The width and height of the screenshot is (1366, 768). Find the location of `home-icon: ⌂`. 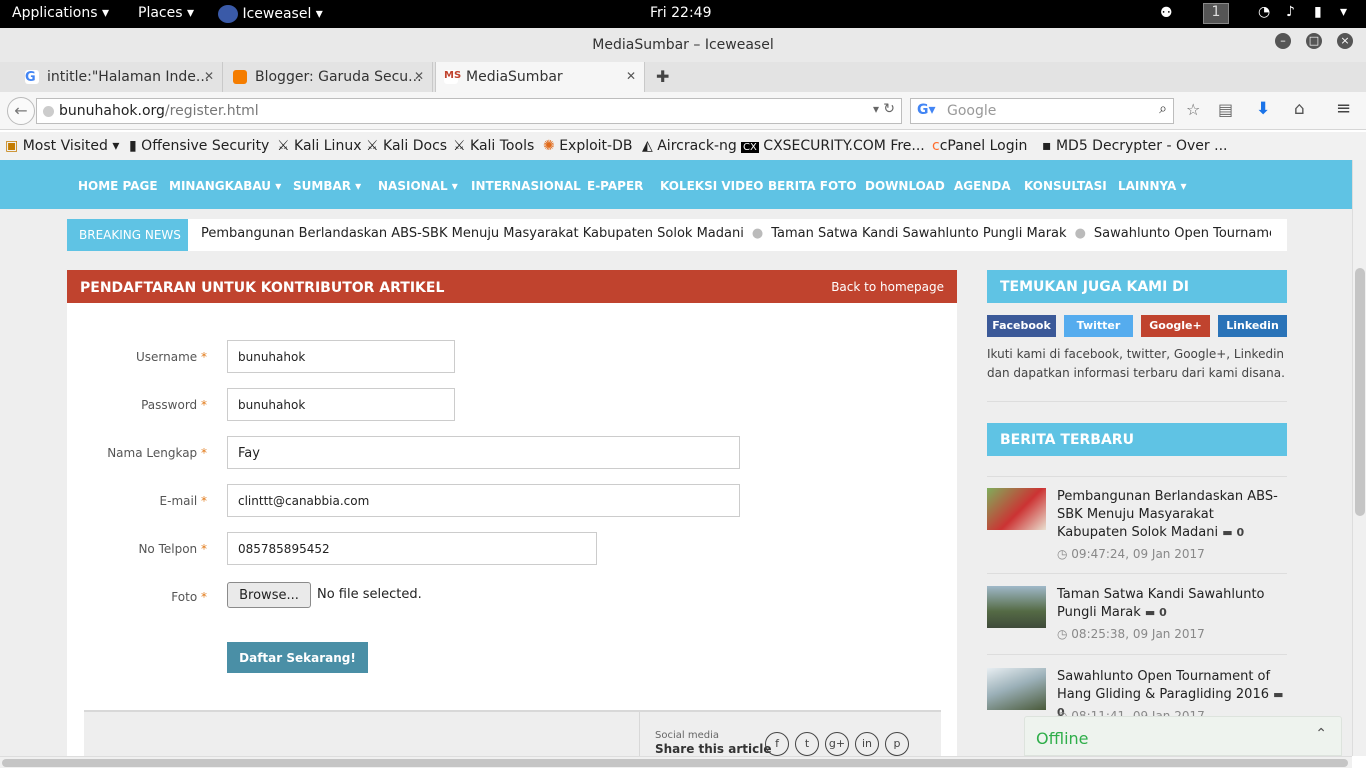

home-icon: ⌂ is located at coordinates (1299, 109).